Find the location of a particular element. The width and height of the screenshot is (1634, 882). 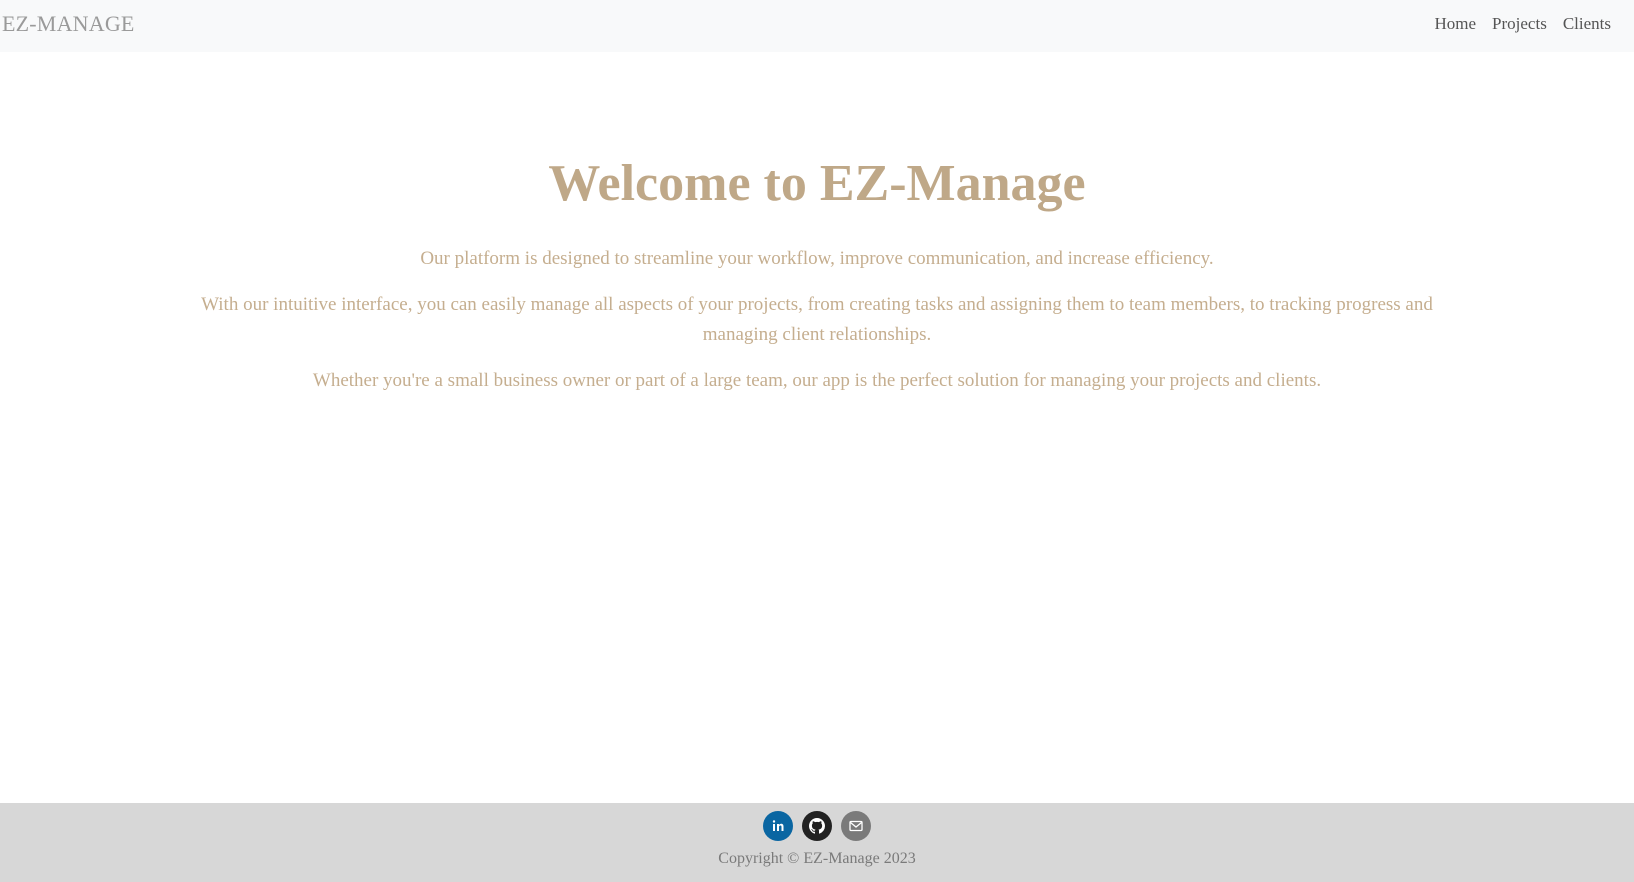

nav-link-projects: Projects is located at coordinates (1519, 24).